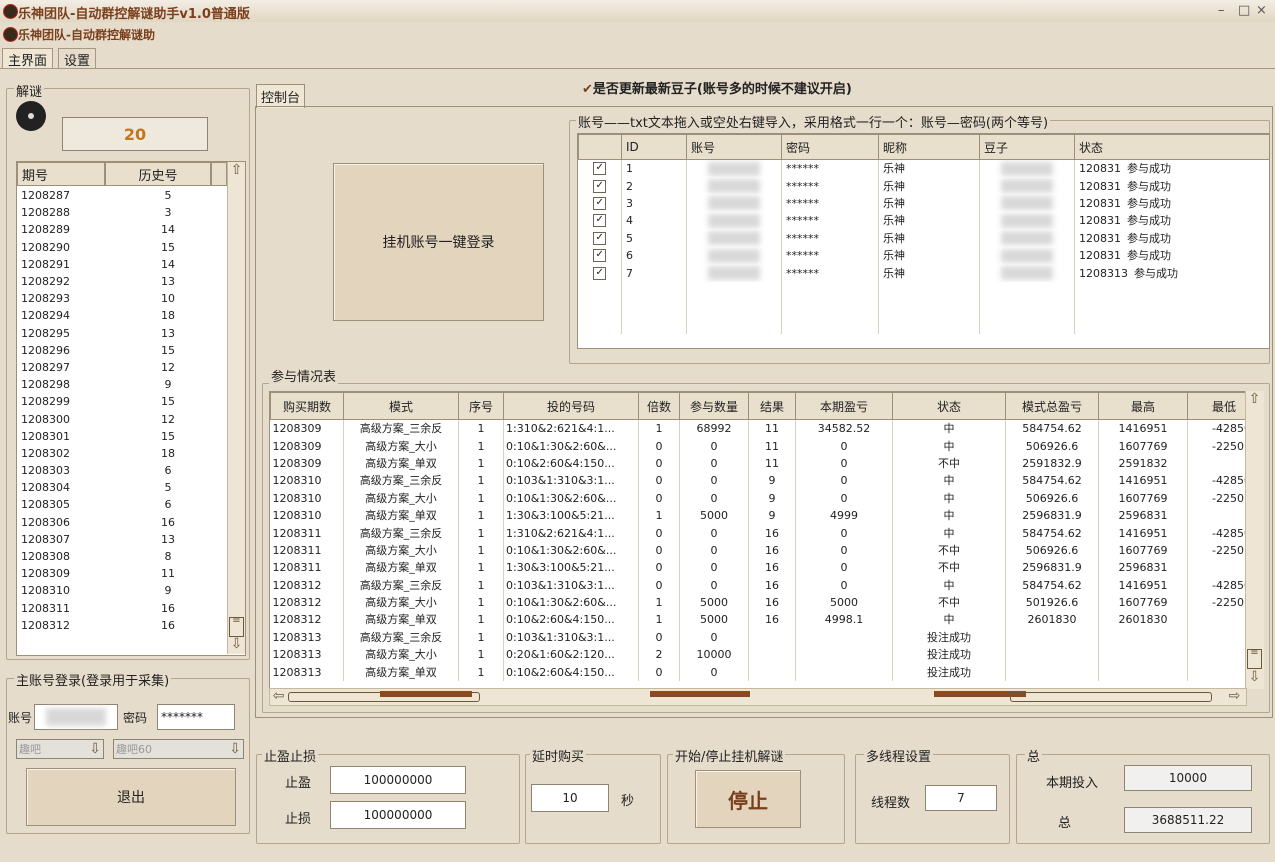  What do you see at coordinates (124, 350) in the screenshot?
I see `table-row: 1208296 15` at bounding box center [124, 350].